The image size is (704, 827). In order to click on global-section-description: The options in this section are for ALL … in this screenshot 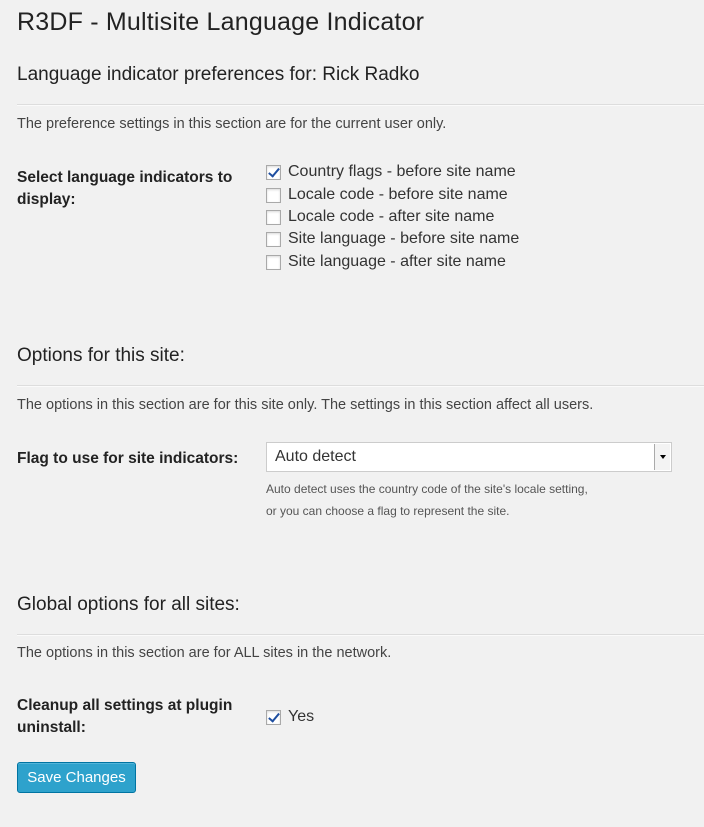, I will do `click(204, 653)`.